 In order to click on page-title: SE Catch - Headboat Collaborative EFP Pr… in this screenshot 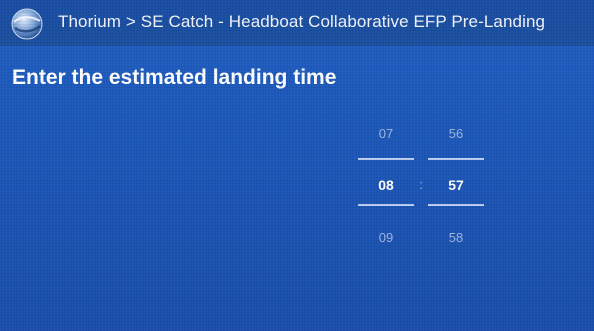, I will do `click(343, 21)`.